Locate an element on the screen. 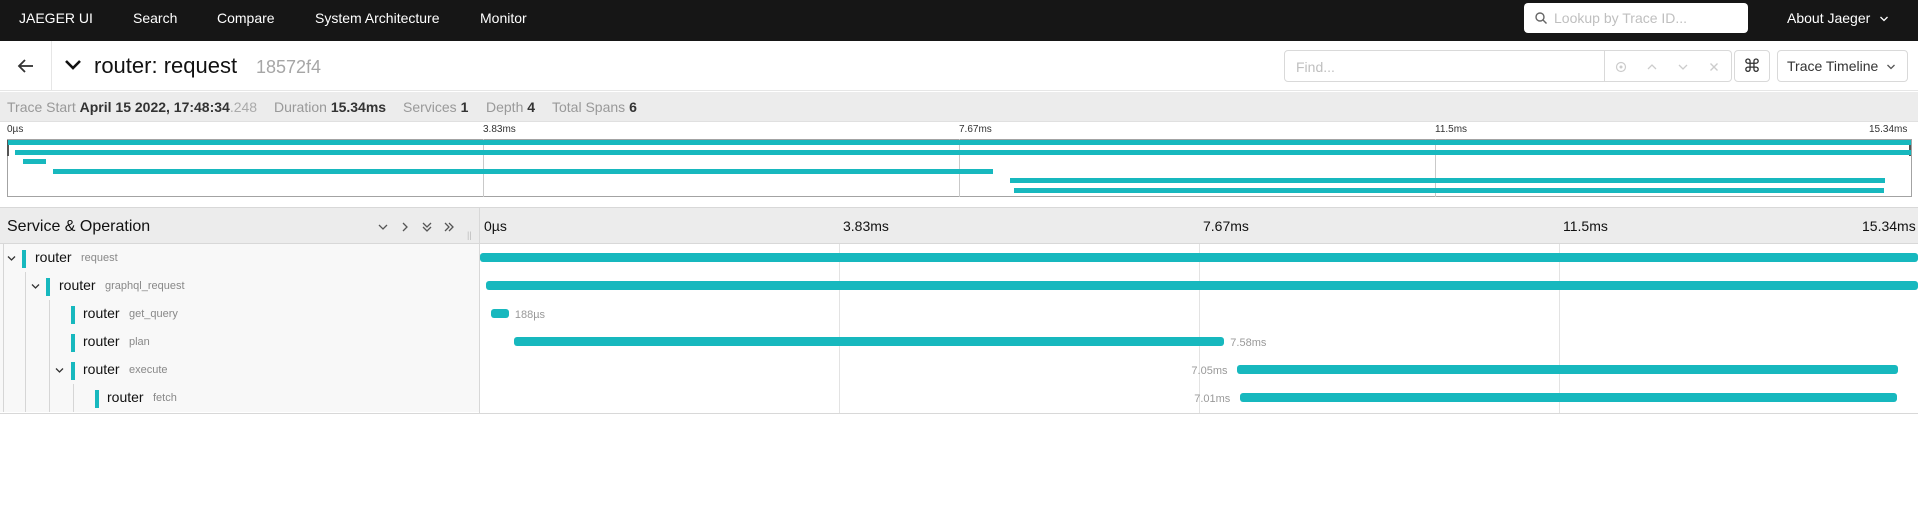 This screenshot has width=1918, height=523. keyboard-shortcuts-button: ⌘ is located at coordinates (1752, 66).